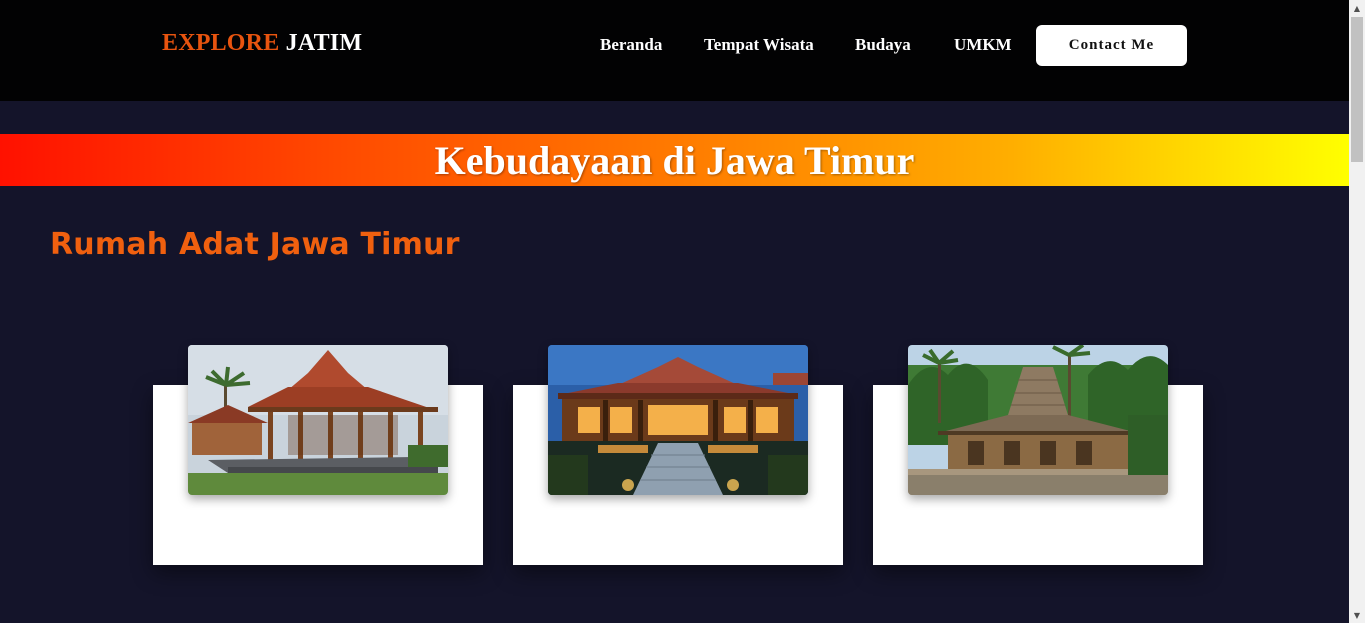 The height and width of the screenshot is (623, 1365). I want to click on contact-me-button: Contact Me, so click(1111, 45).